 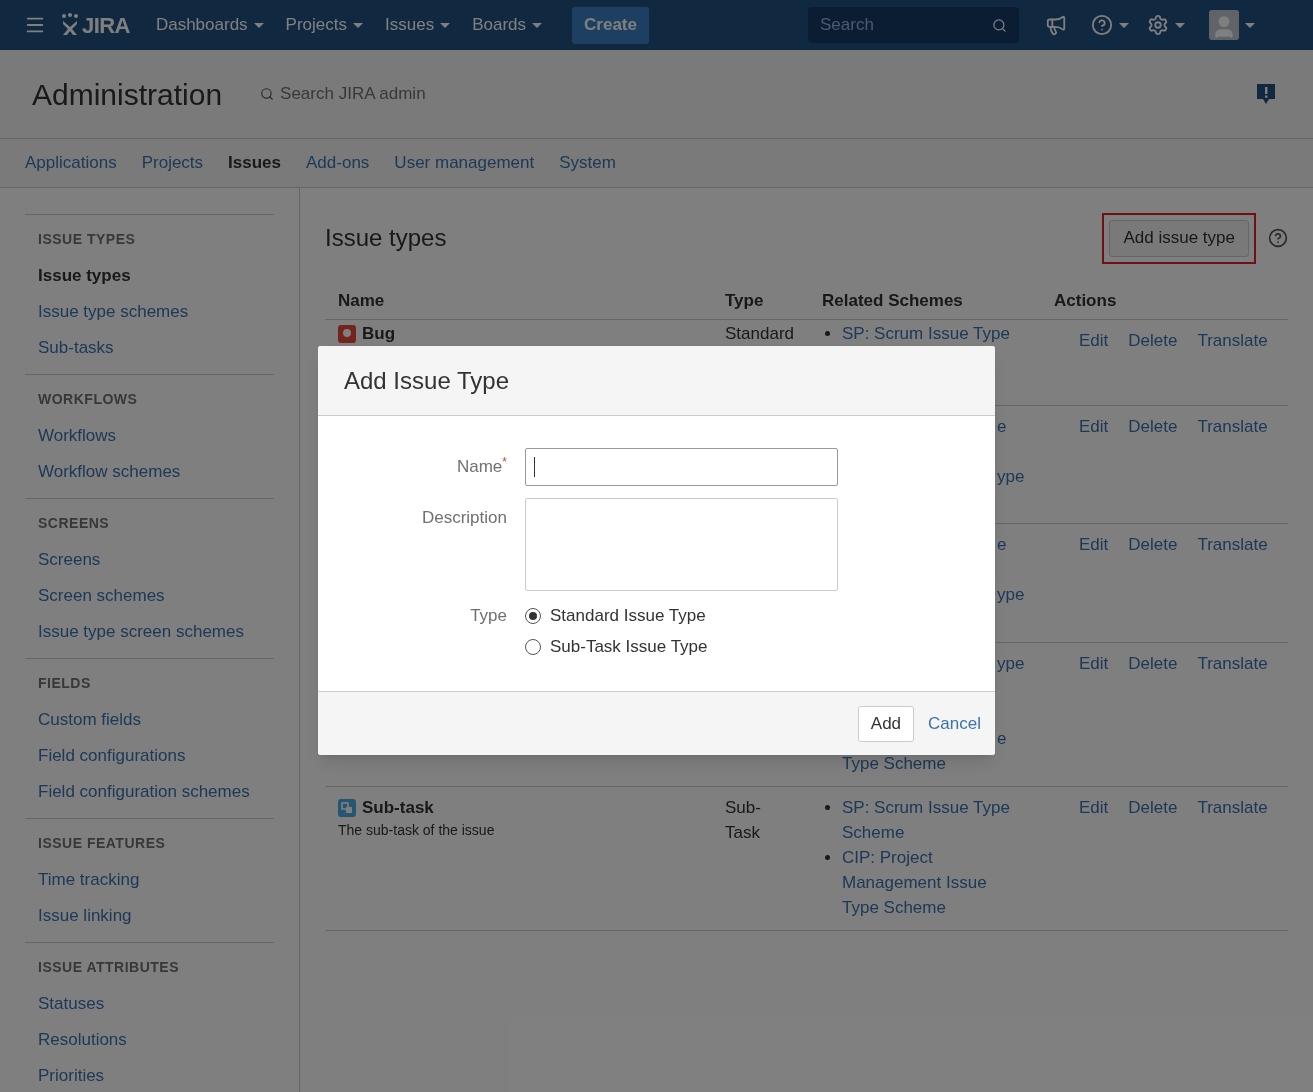 What do you see at coordinates (681, 544) in the screenshot?
I see `description-field` at bounding box center [681, 544].